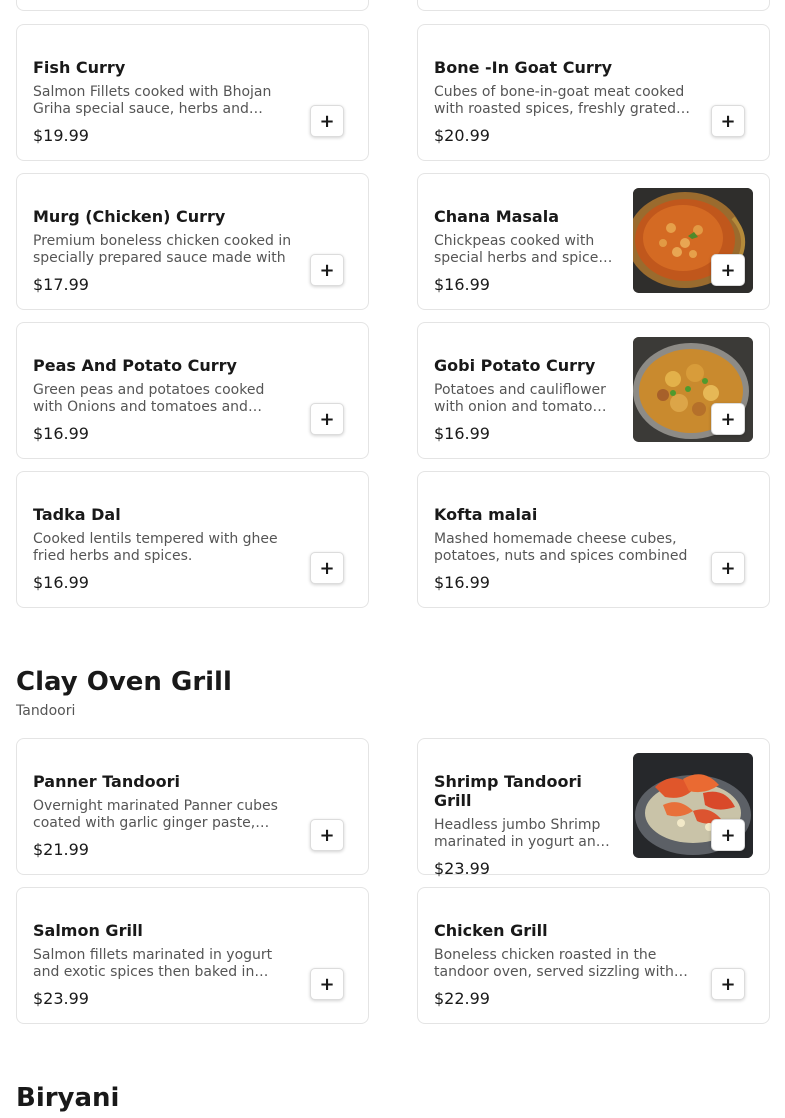  Describe the element at coordinates (523, 67) in the screenshot. I see `item-name: Bone -In Goat Curry` at that location.